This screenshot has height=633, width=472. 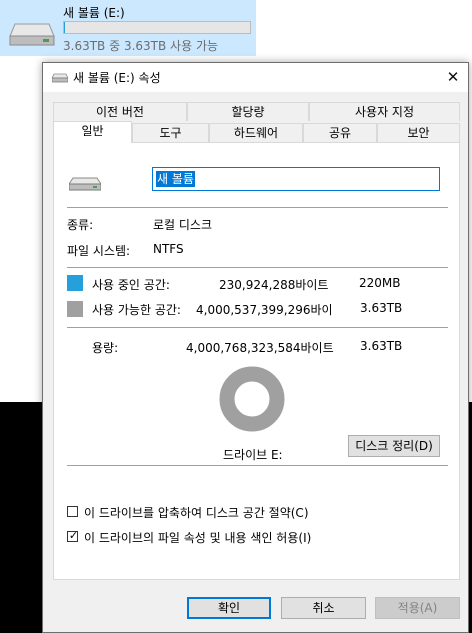 What do you see at coordinates (340, 132) in the screenshot?
I see `tab-sharing: 공유` at bounding box center [340, 132].